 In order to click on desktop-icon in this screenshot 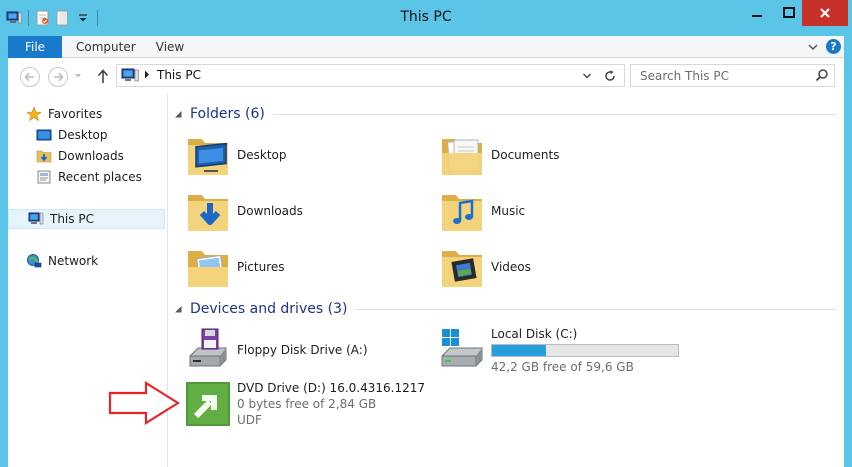, I will do `click(44, 135)`.